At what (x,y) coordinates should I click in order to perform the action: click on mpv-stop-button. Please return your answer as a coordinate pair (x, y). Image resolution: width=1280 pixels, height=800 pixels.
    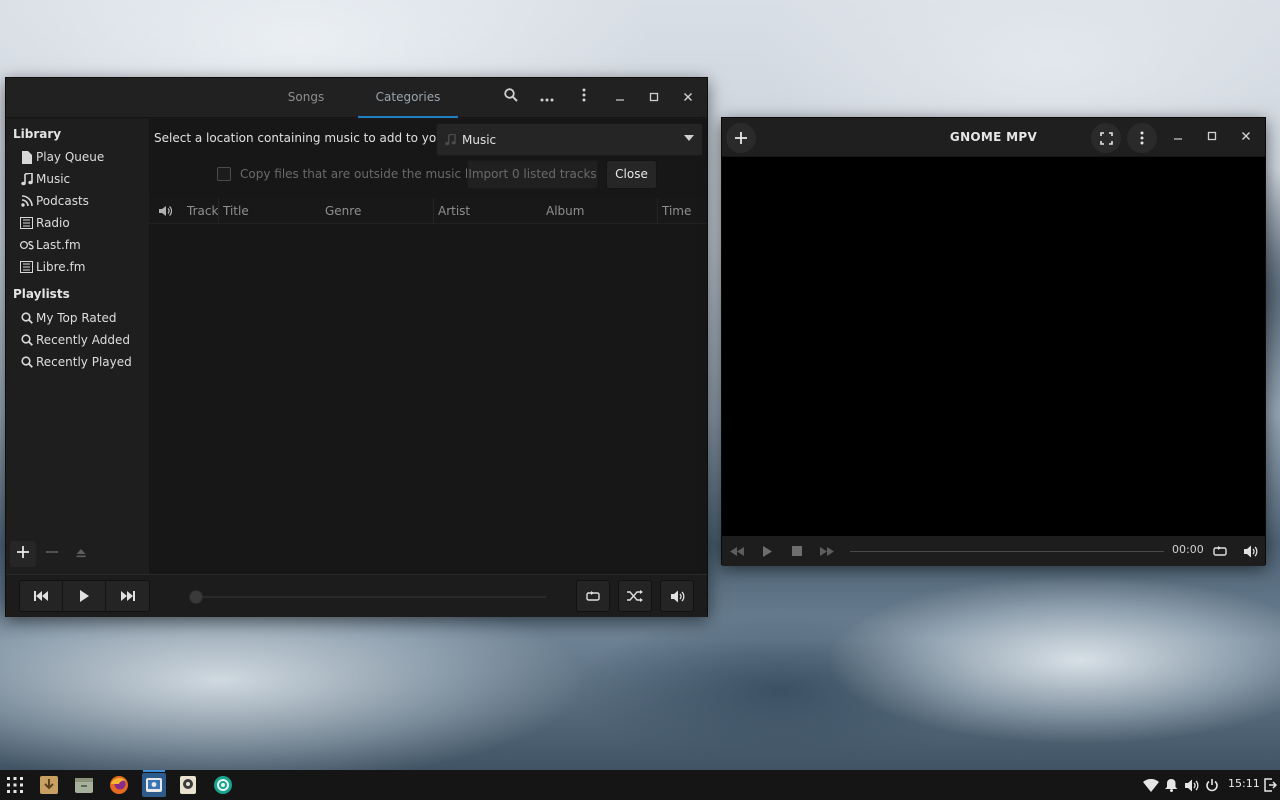
    Looking at the image, I should click on (797, 551).